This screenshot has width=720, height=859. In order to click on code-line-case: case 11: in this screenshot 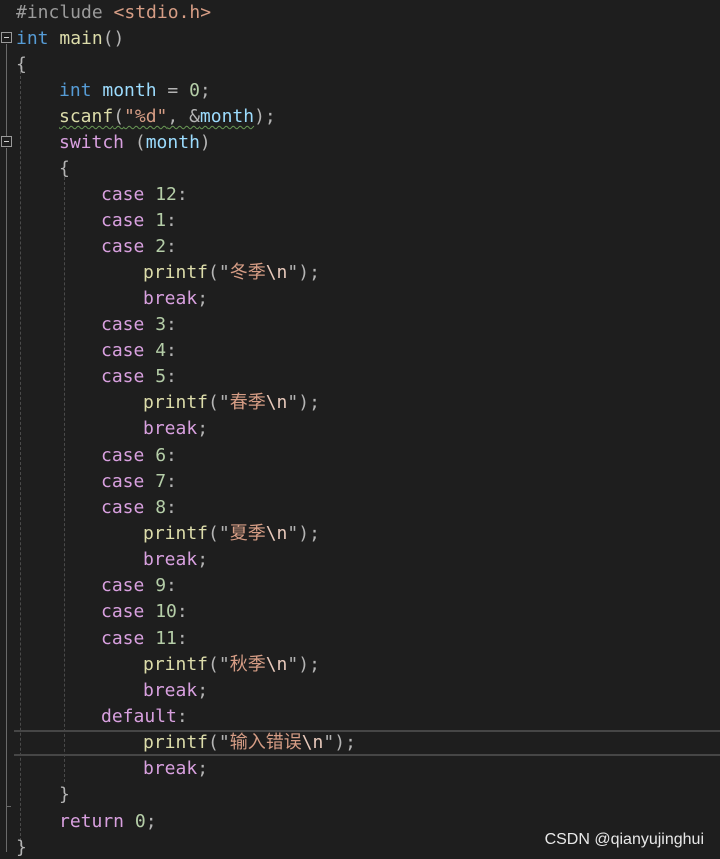, I will do `click(360, 639)`.